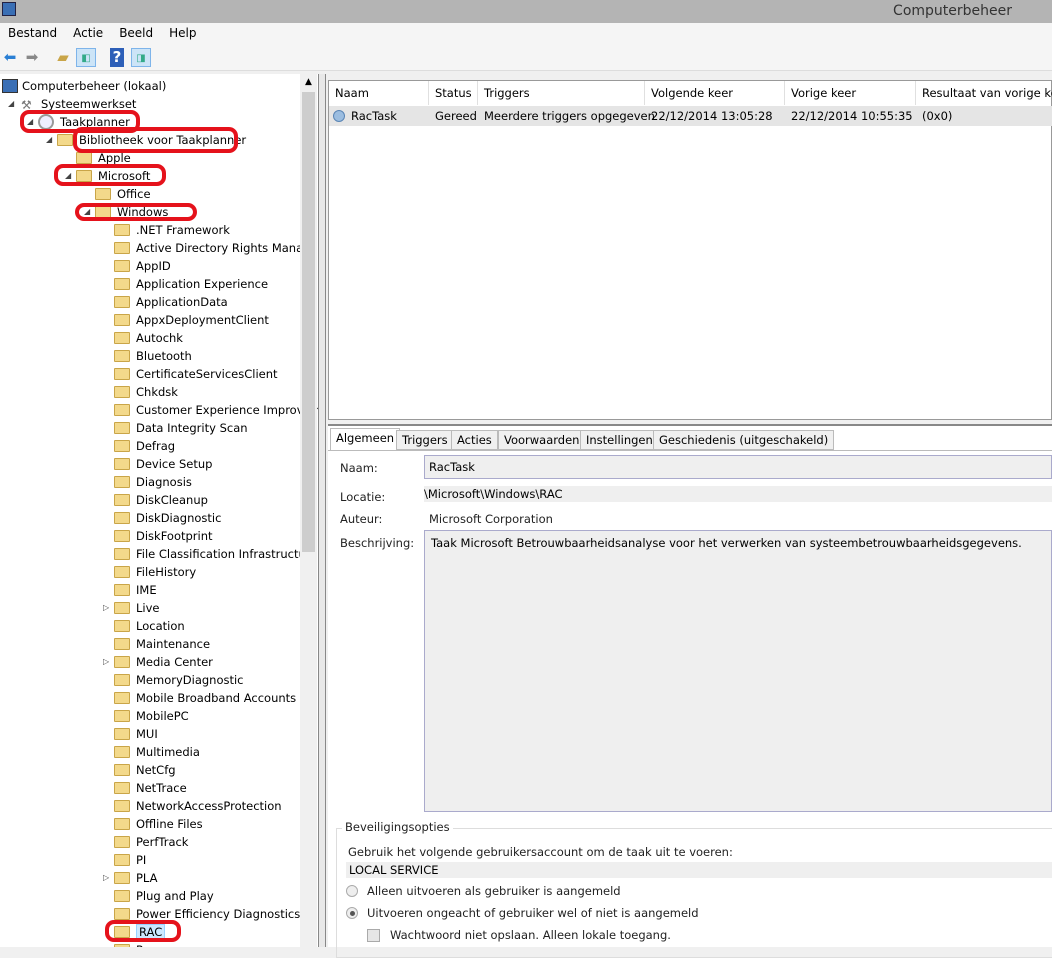  Describe the element at coordinates (63, 57) in the screenshot. I see `up-folder-icon: ▰` at that location.